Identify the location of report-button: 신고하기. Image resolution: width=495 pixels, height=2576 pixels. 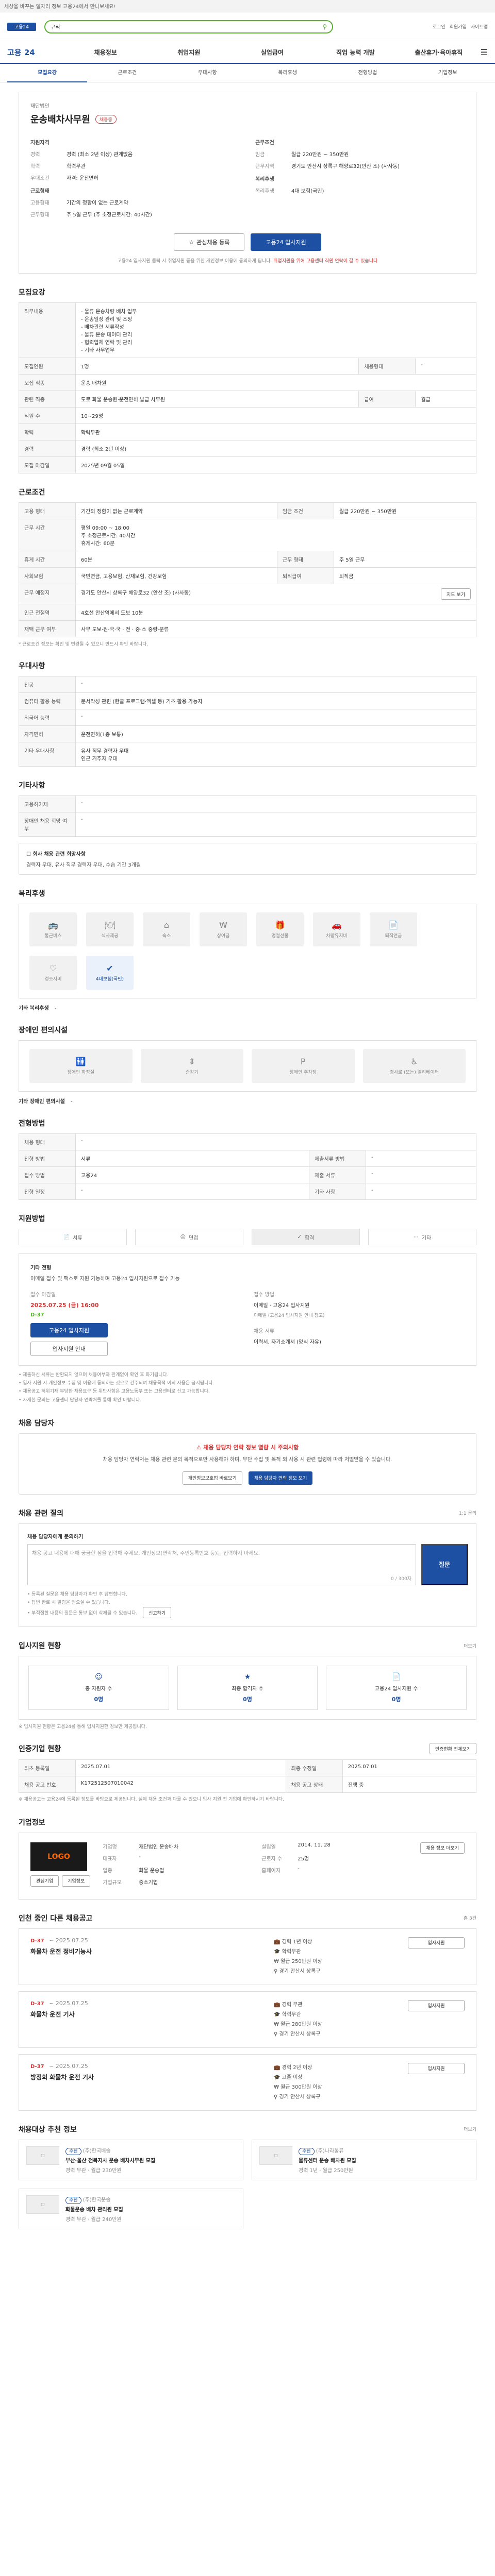
(157, 1613).